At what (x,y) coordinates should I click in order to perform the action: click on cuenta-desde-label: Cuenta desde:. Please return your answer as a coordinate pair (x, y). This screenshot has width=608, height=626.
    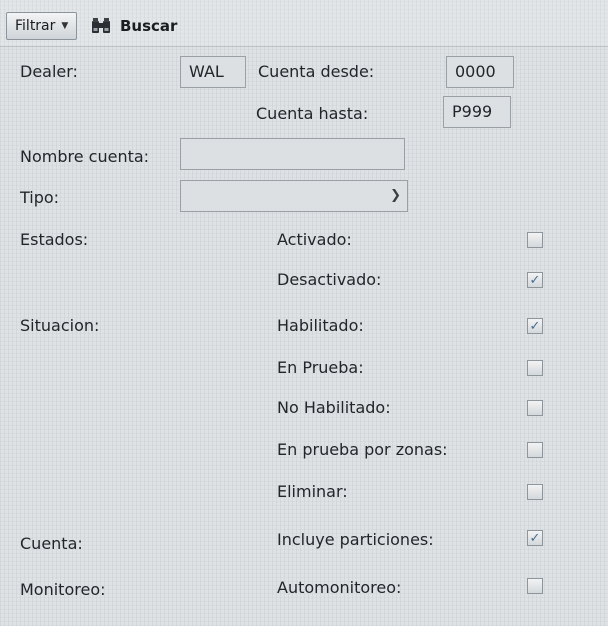
    Looking at the image, I should click on (316, 71).